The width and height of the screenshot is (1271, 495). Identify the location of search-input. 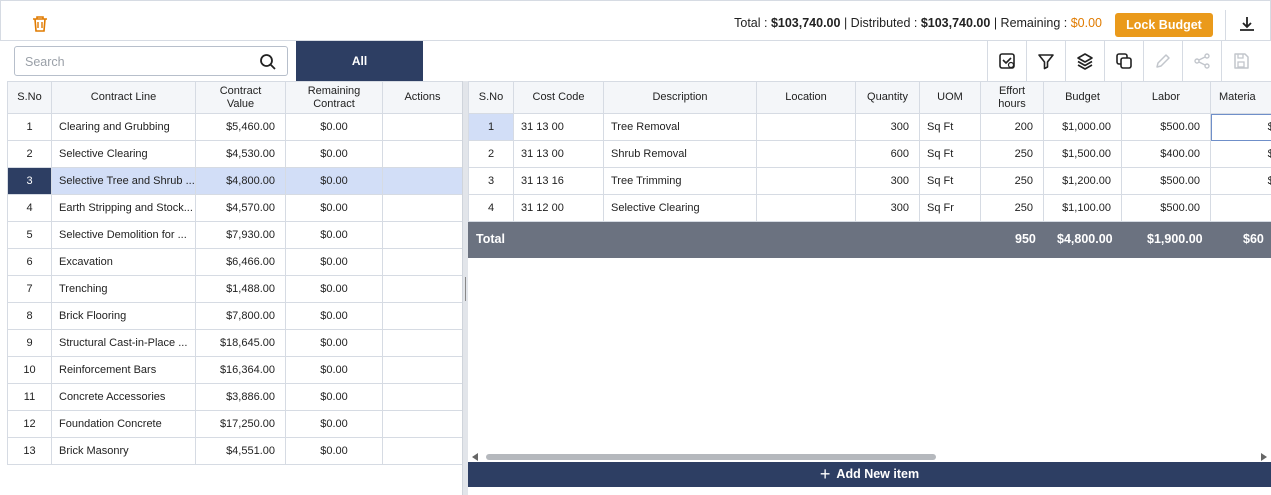
(140, 62).